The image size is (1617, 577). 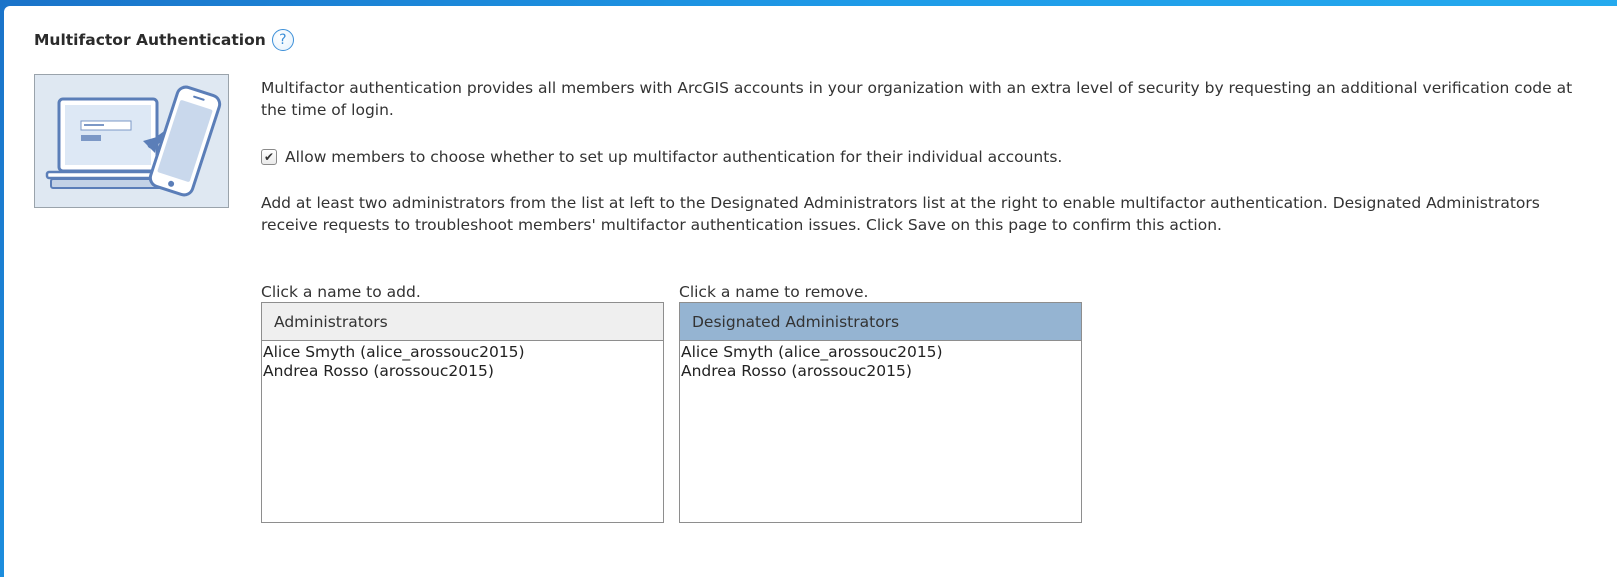 I want to click on designated-hint: Click a name to remove., so click(x=774, y=292).